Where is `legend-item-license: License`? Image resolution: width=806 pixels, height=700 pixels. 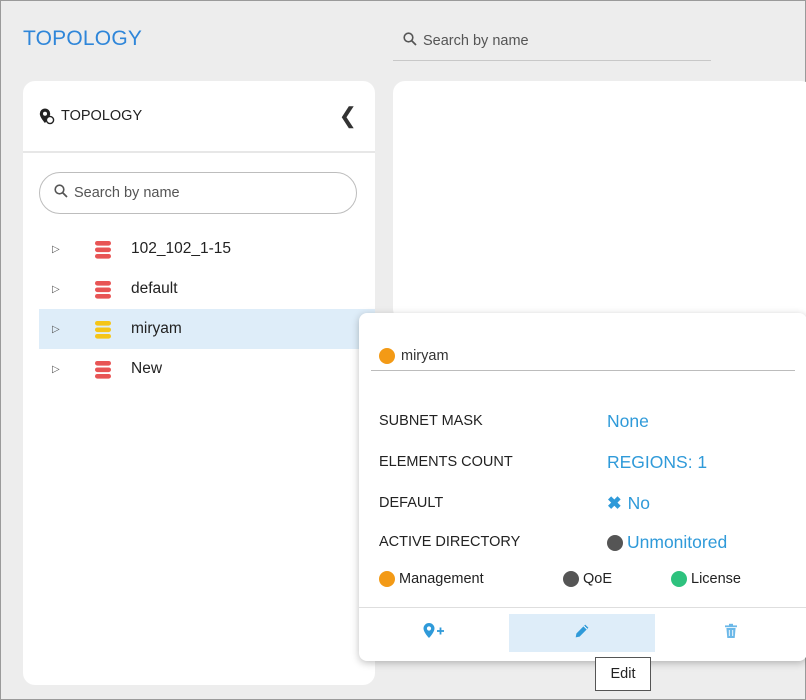 legend-item-license: License is located at coordinates (706, 579).